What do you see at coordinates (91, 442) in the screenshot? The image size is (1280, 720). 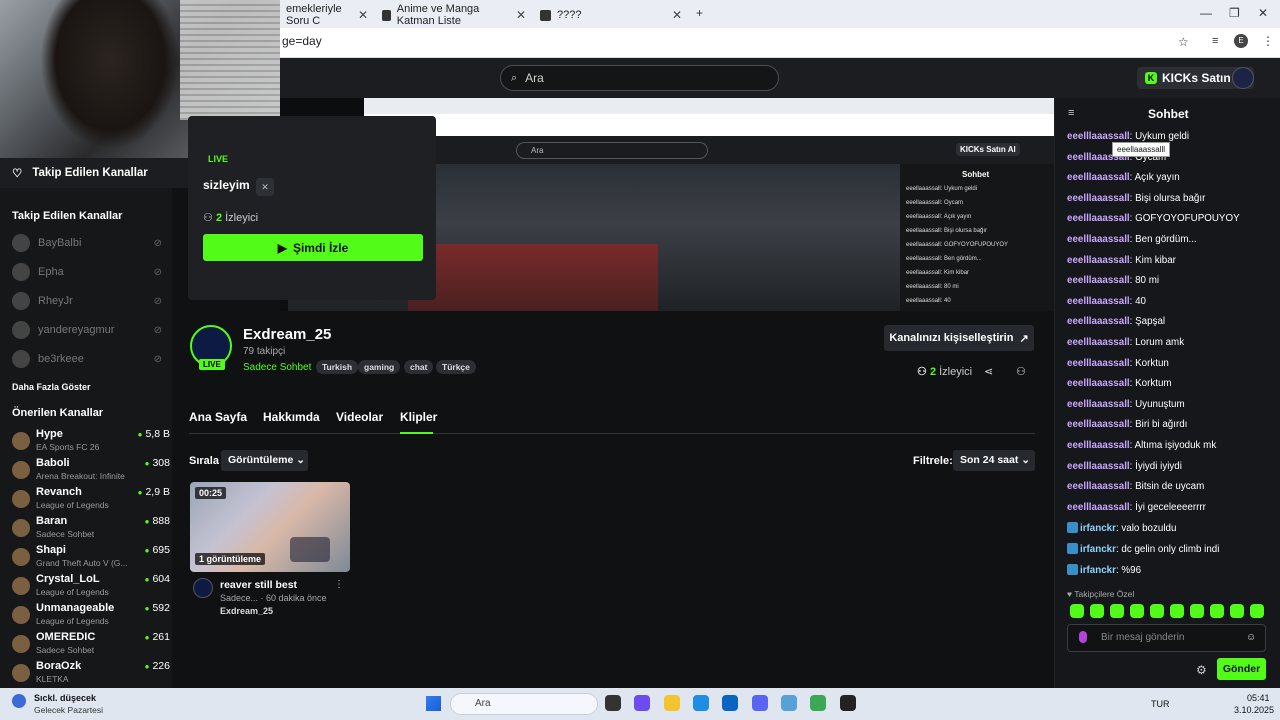 I see `sidebar-item-hype: Hype EA Sports FC 26 5,8 B` at bounding box center [91, 442].